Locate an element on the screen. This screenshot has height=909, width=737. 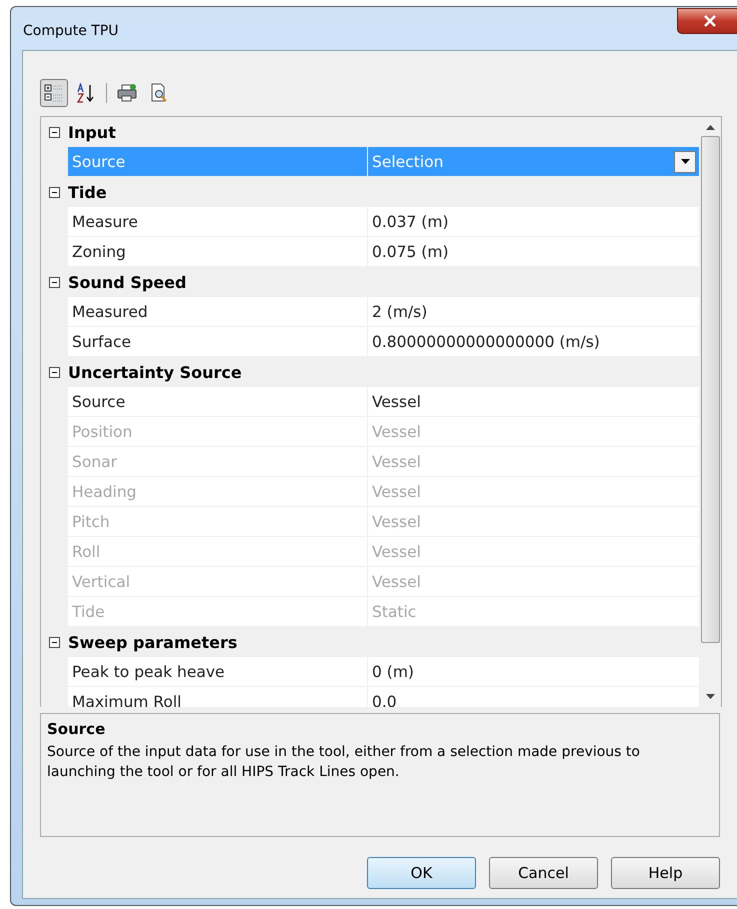
printer-icon is located at coordinates (127, 93).